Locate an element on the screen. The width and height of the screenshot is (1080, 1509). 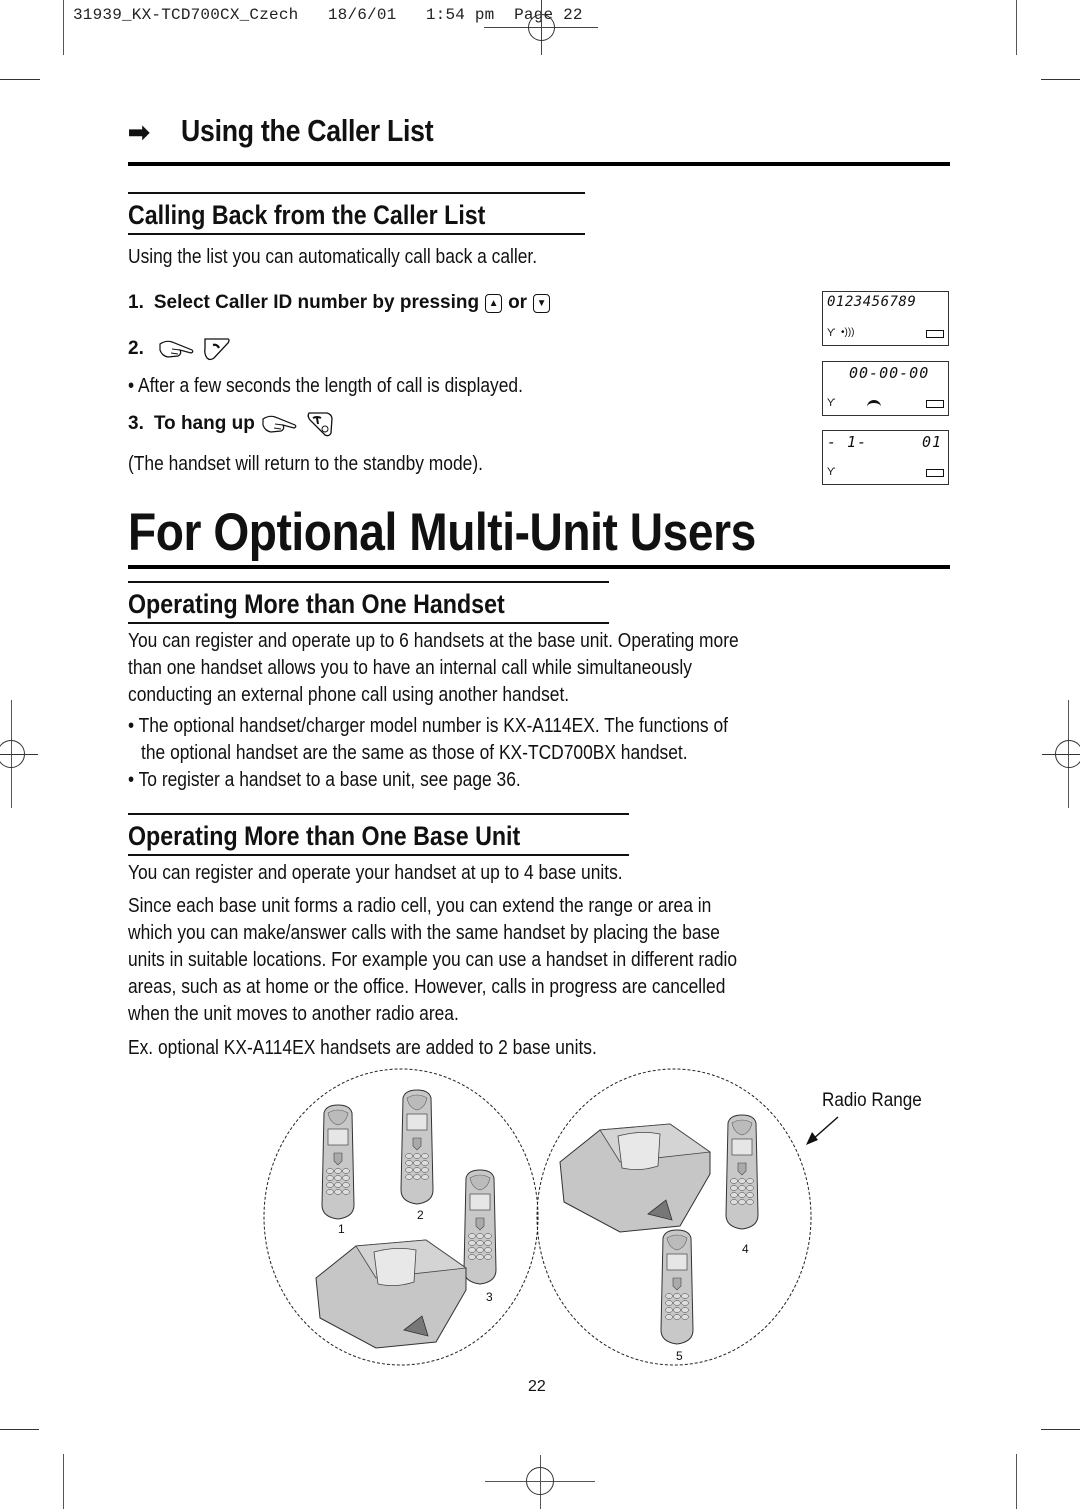
radio-range-figure is located at coordinates (551, 1217).